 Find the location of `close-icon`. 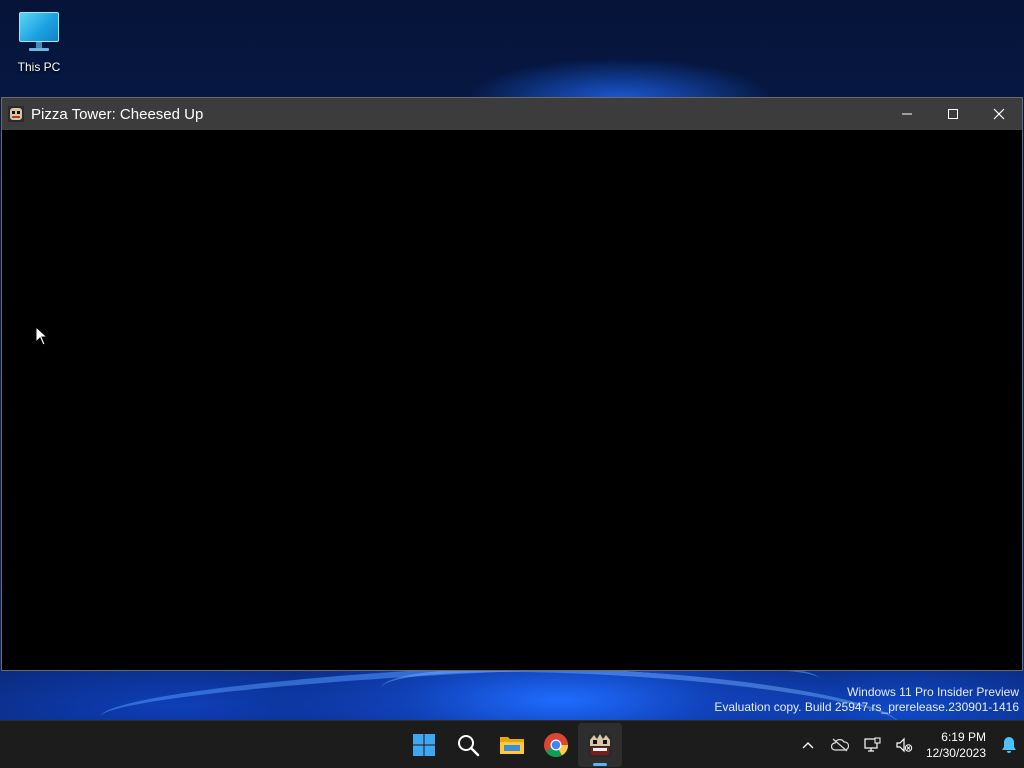

close-icon is located at coordinates (999, 114).